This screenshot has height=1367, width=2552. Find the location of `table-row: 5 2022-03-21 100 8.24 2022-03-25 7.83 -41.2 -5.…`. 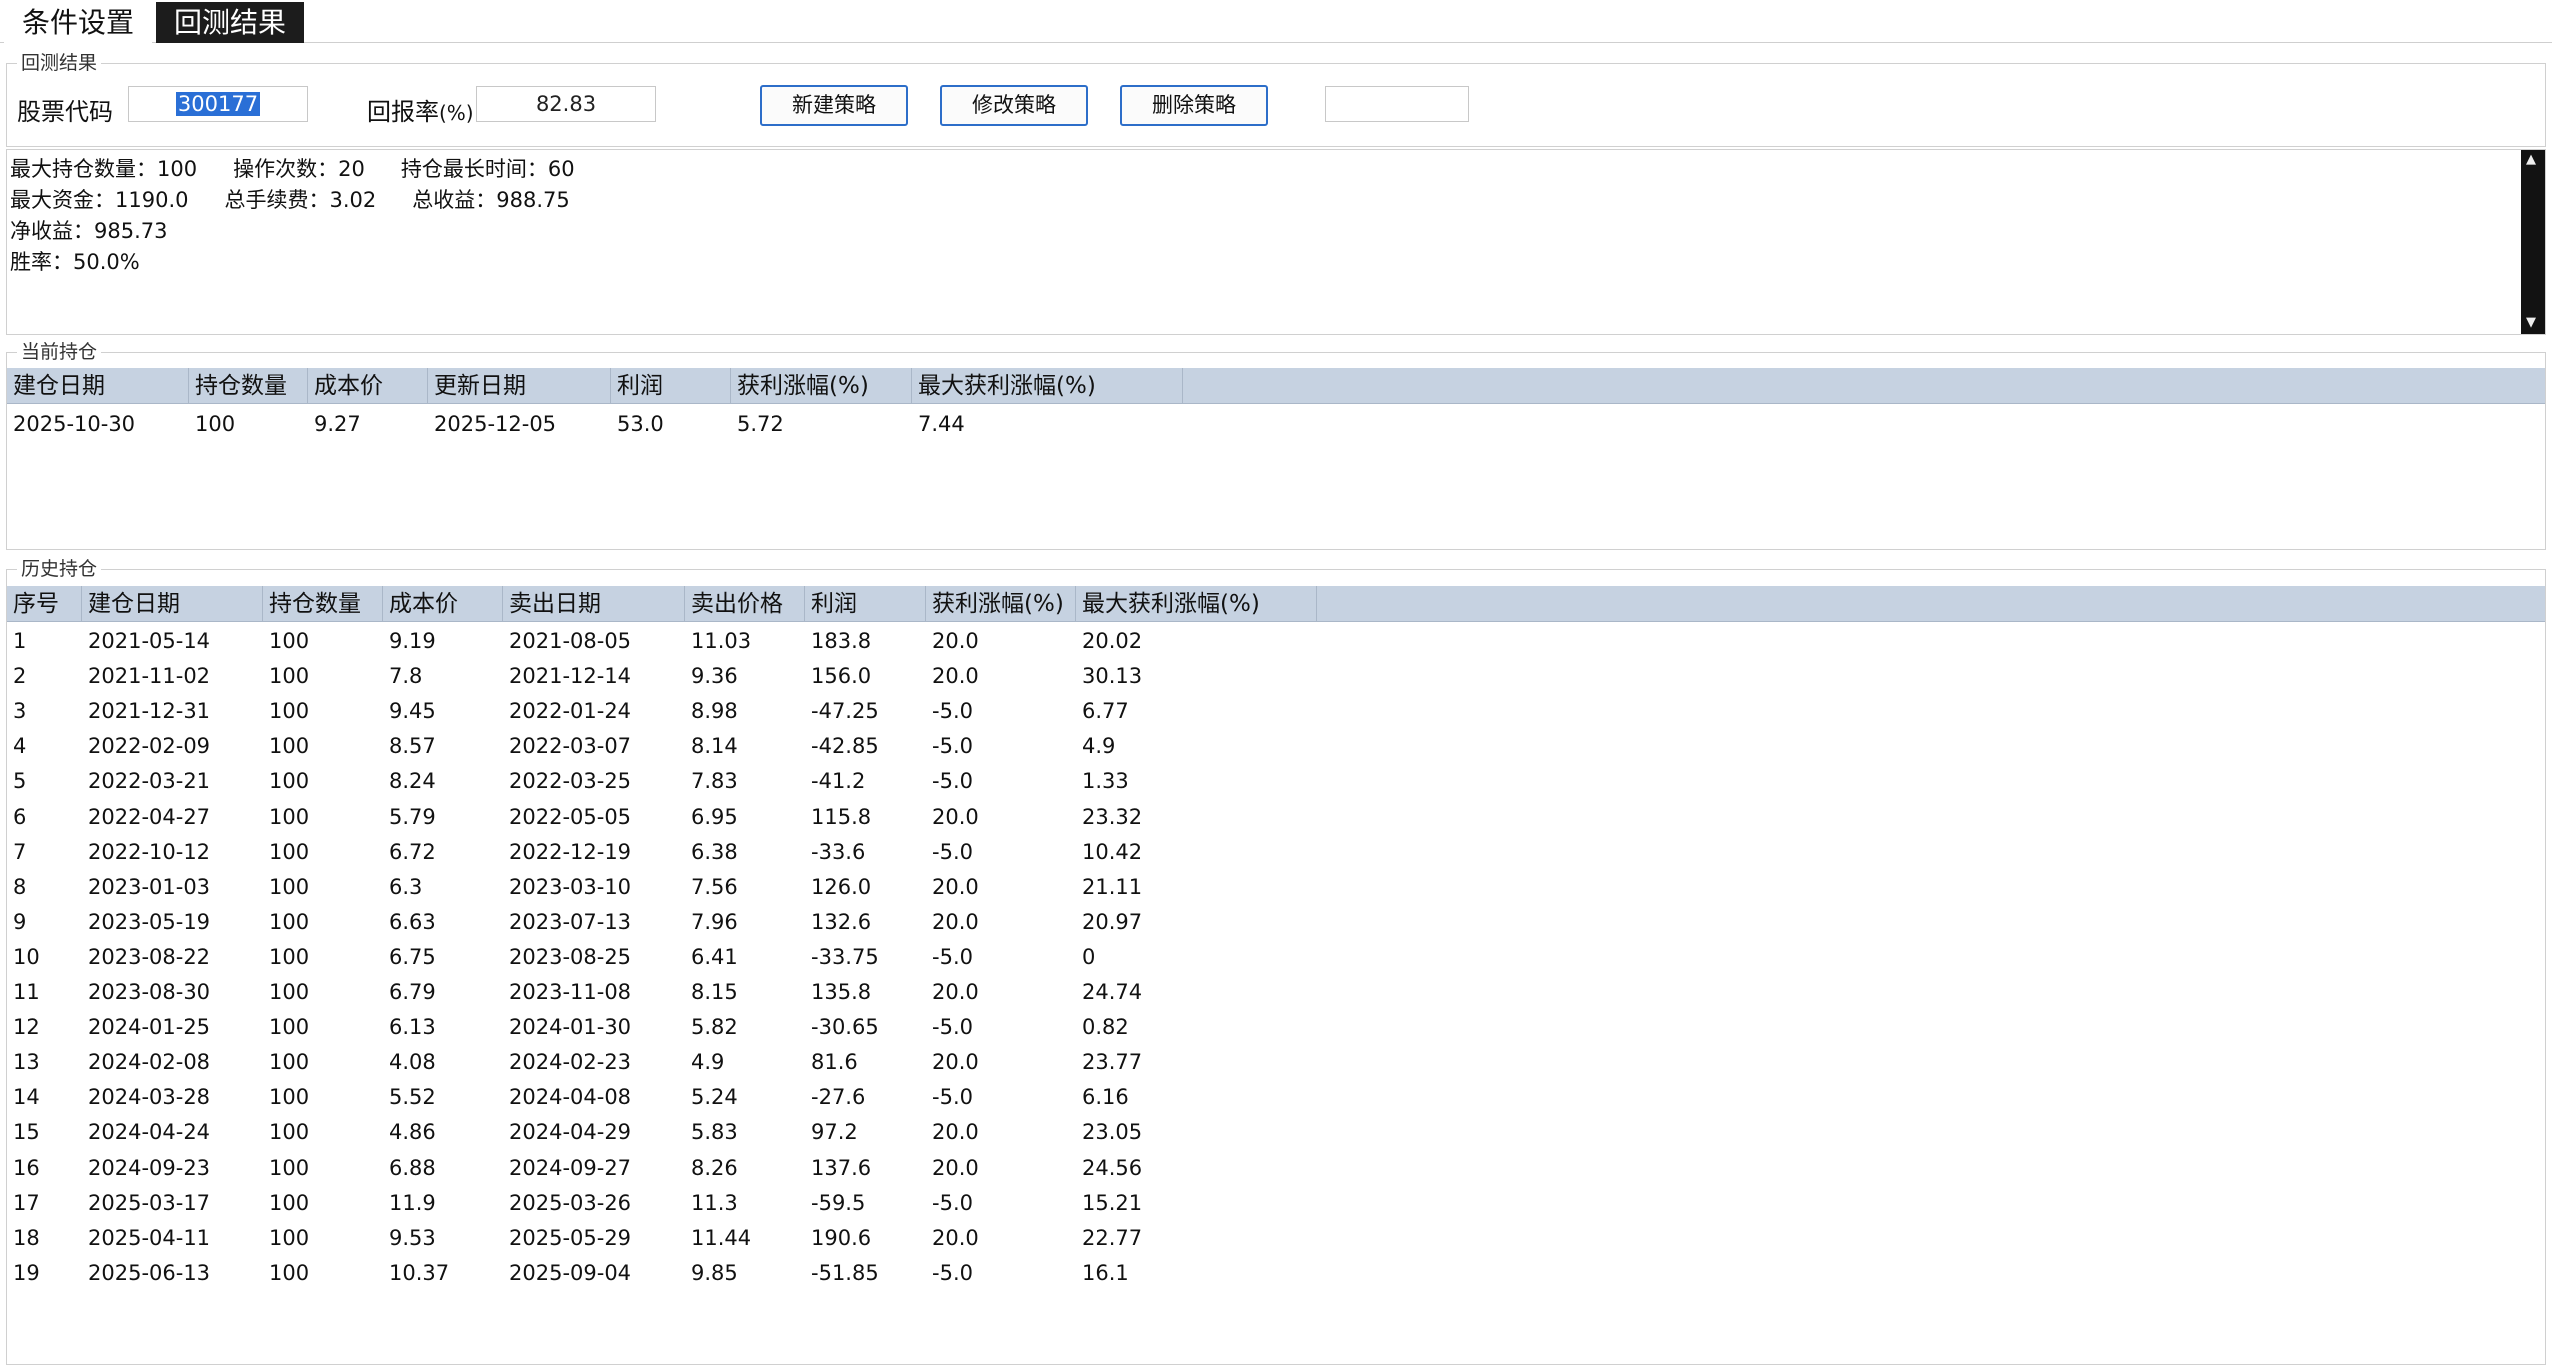

table-row: 5 2022-03-21 100 8.24 2022-03-25 7.83 -41.2 -5.… is located at coordinates (1276, 781).